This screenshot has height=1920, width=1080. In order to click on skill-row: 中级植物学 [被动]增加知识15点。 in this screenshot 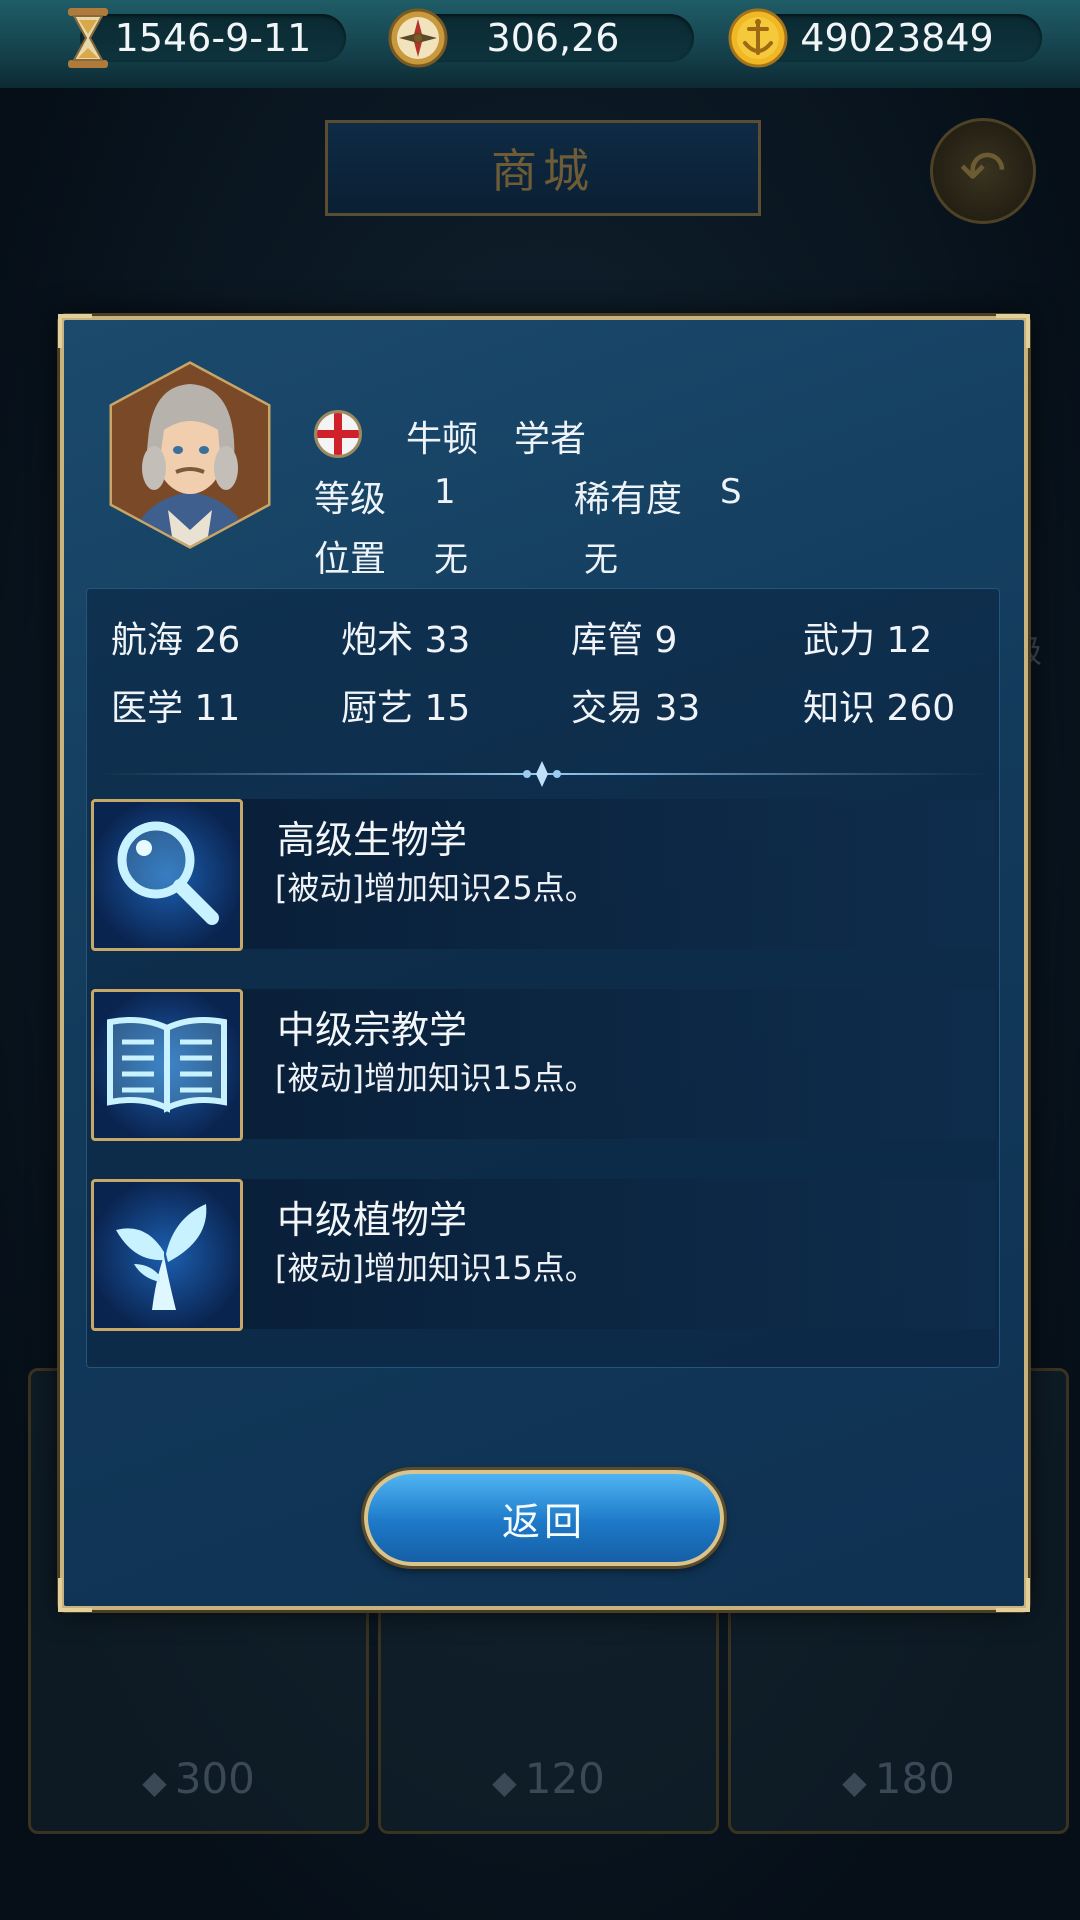, I will do `click(543, 1255)`.